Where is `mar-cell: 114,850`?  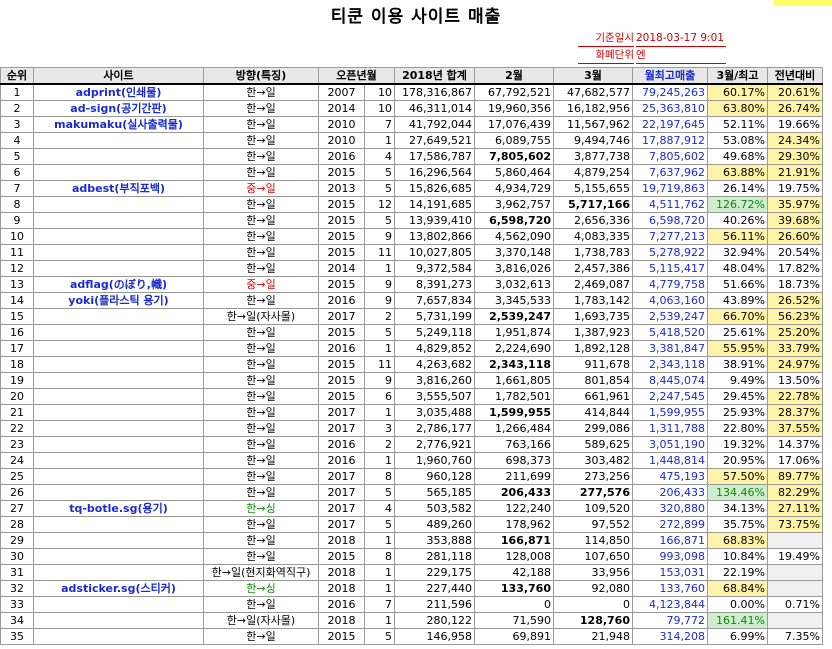 mar-cell: 114,850 is located at coordinates (593, 540).